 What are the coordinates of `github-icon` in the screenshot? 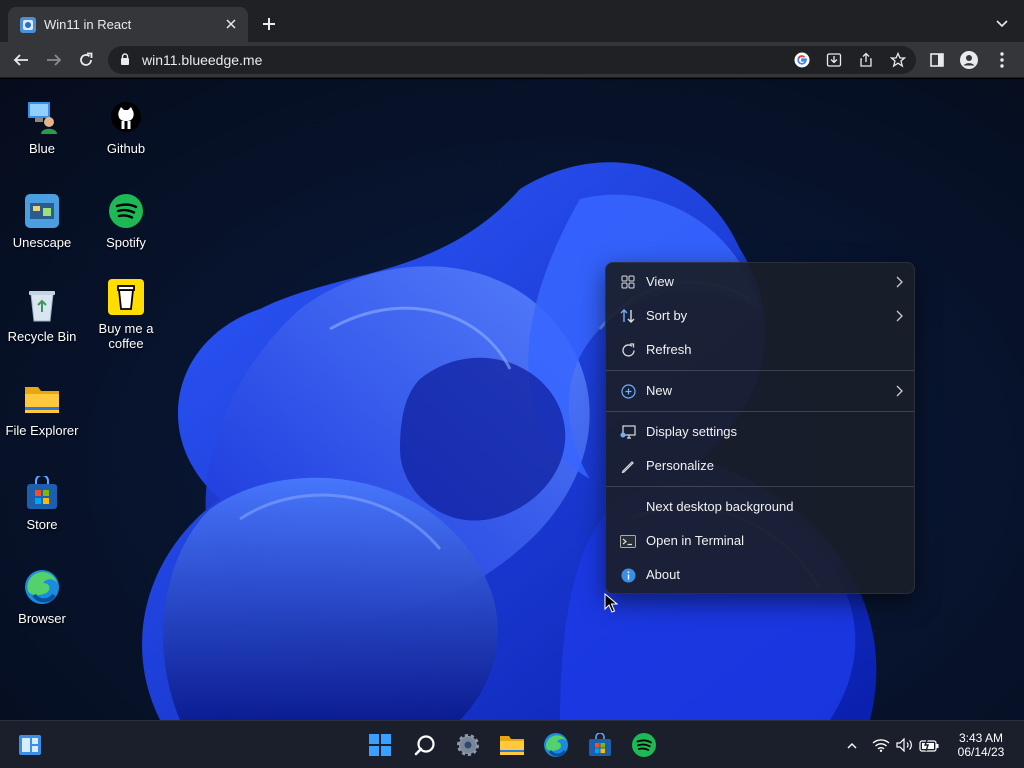 It's located at (126, 117).